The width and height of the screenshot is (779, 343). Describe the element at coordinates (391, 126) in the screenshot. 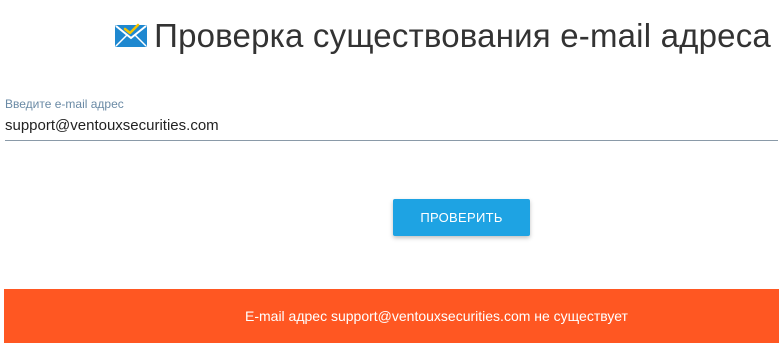

I see `email-field` at that location.